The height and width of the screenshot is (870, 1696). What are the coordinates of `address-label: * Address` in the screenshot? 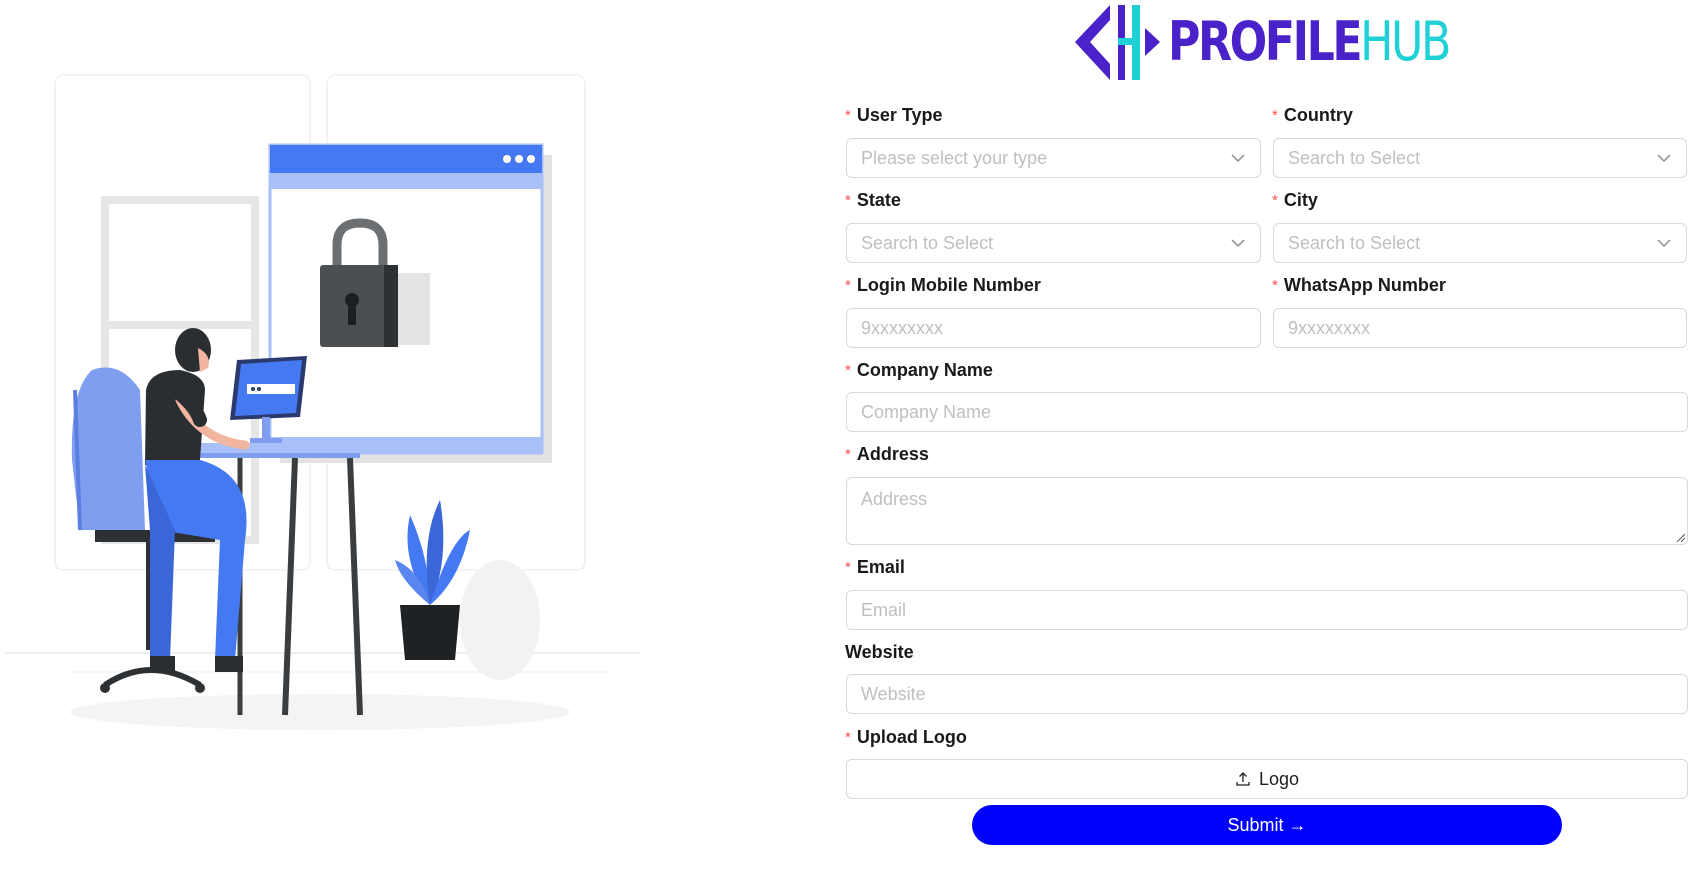 It's located at (887, 454).